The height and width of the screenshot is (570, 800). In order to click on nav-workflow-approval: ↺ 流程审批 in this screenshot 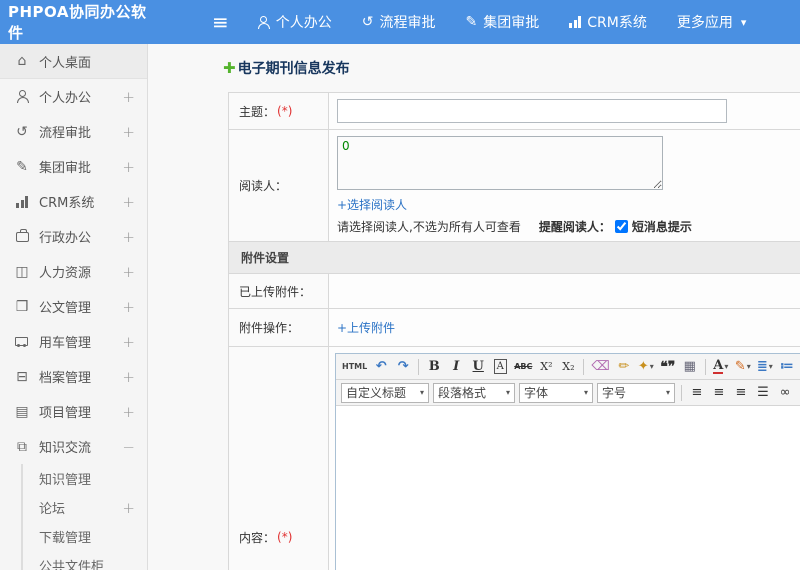, I will do `click(399, 22)`.